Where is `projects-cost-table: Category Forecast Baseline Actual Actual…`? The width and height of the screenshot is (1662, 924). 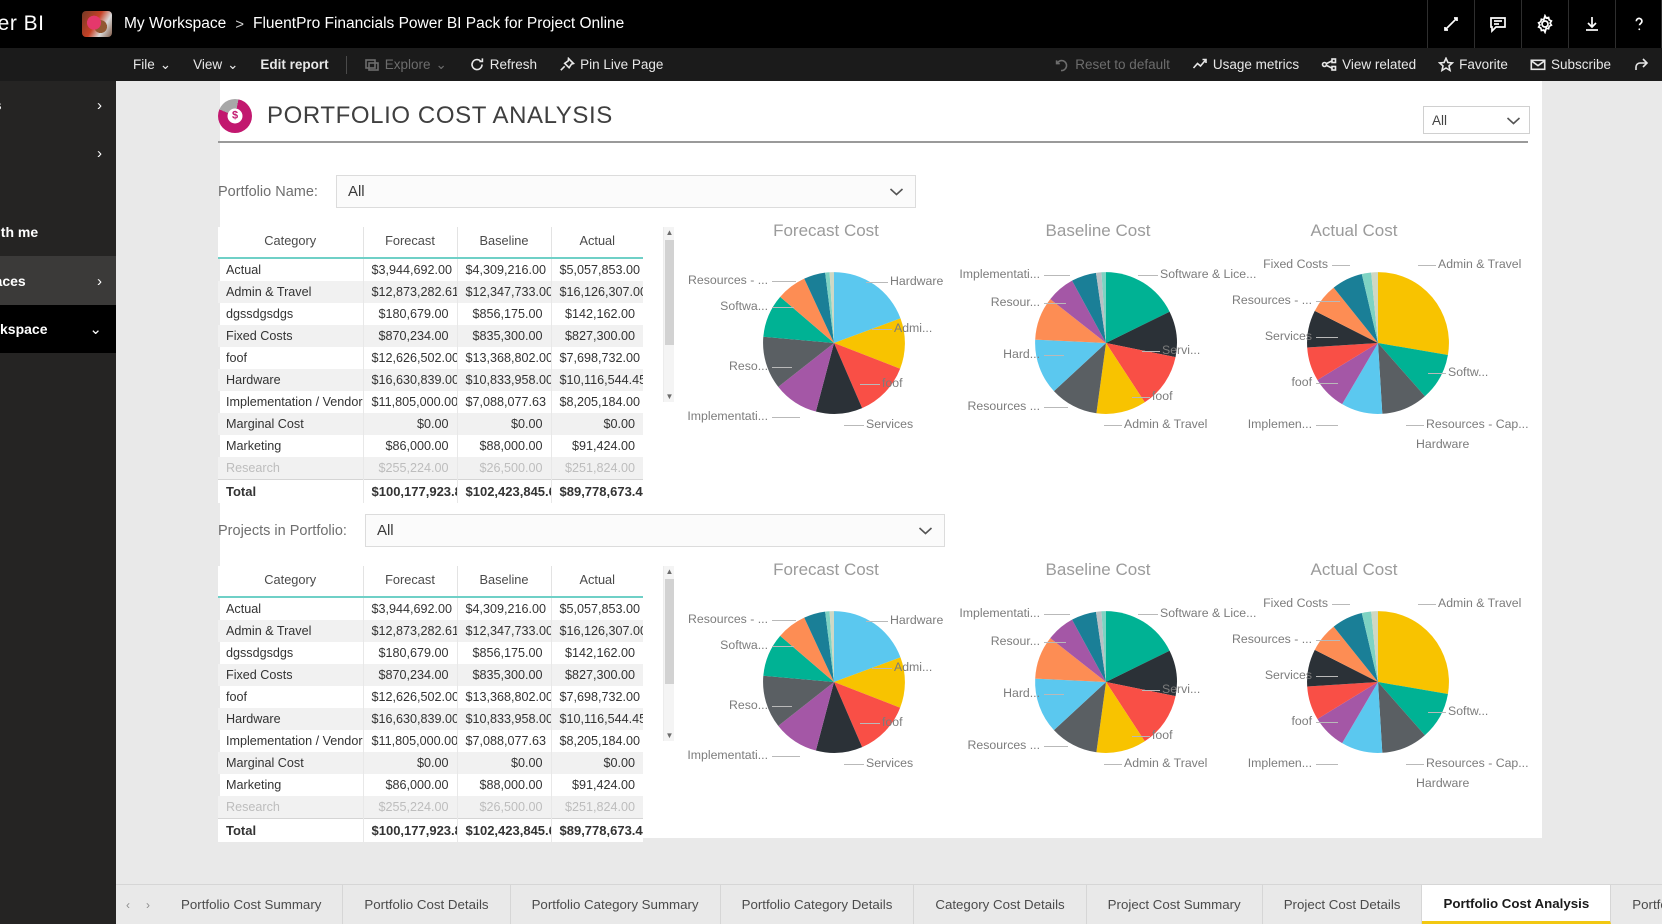 projects-cost-table: Category Forecast Baseline Actual Actual… is located at coordinates (430, 704).